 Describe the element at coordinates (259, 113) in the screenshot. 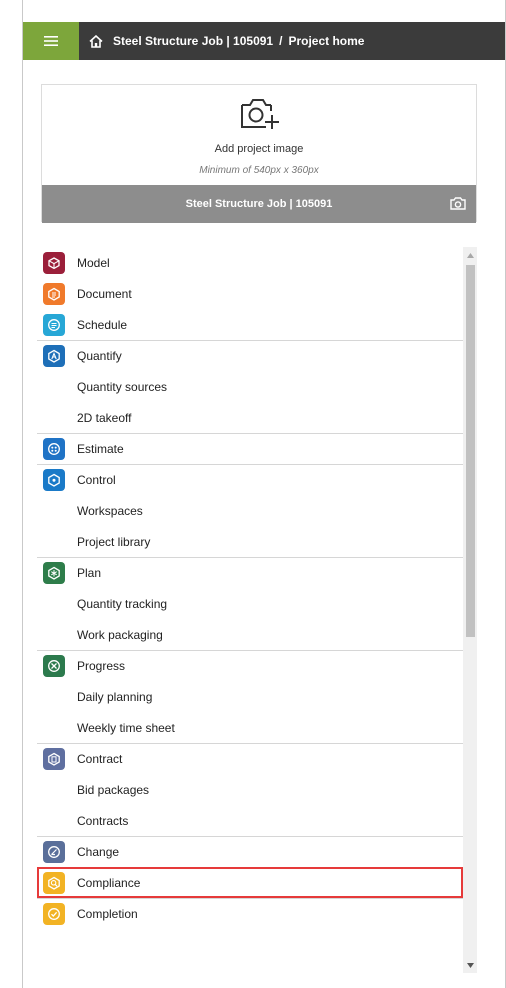

I see `camera-plus-icon` at that location.